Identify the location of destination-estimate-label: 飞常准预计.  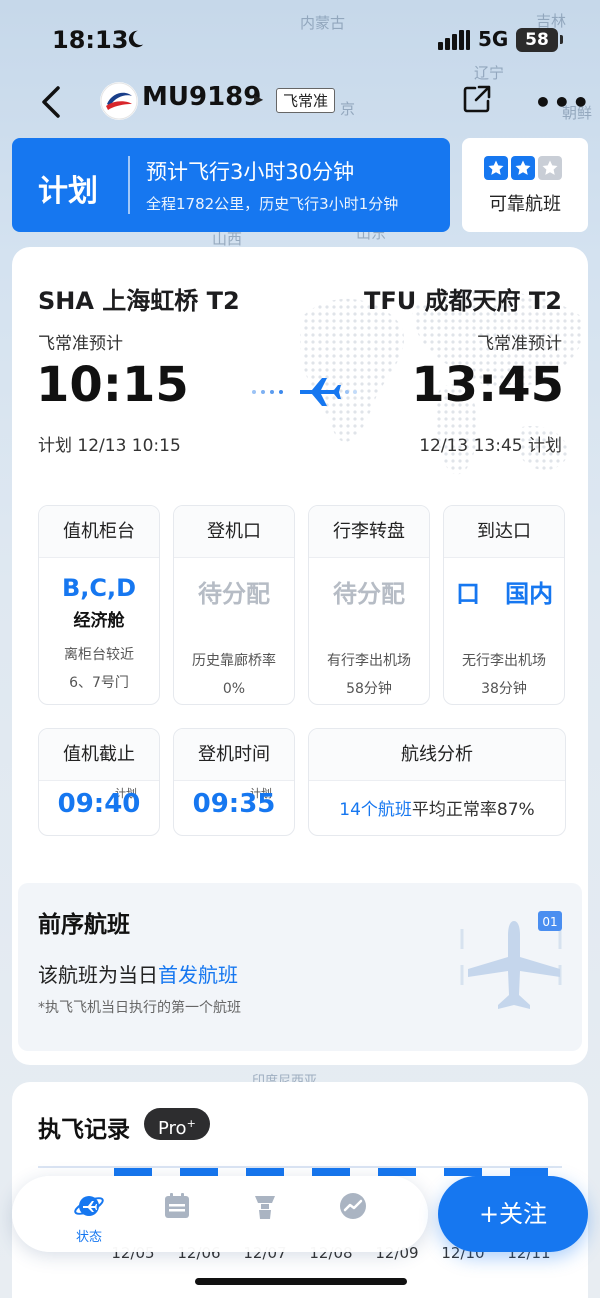
(519, 344).